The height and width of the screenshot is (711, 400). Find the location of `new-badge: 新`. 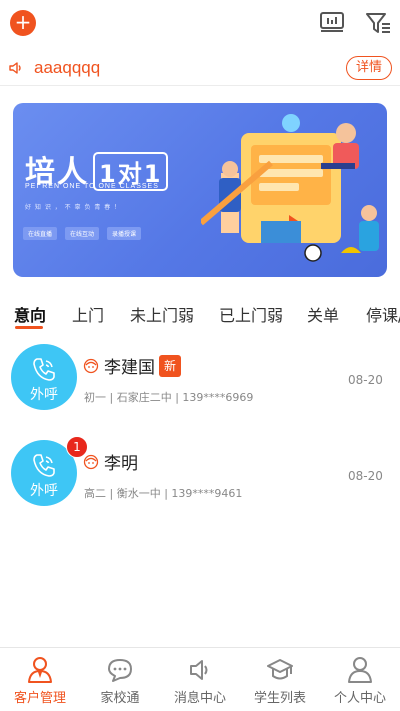

new-badge: 新 is located at coordinates (170, 366).